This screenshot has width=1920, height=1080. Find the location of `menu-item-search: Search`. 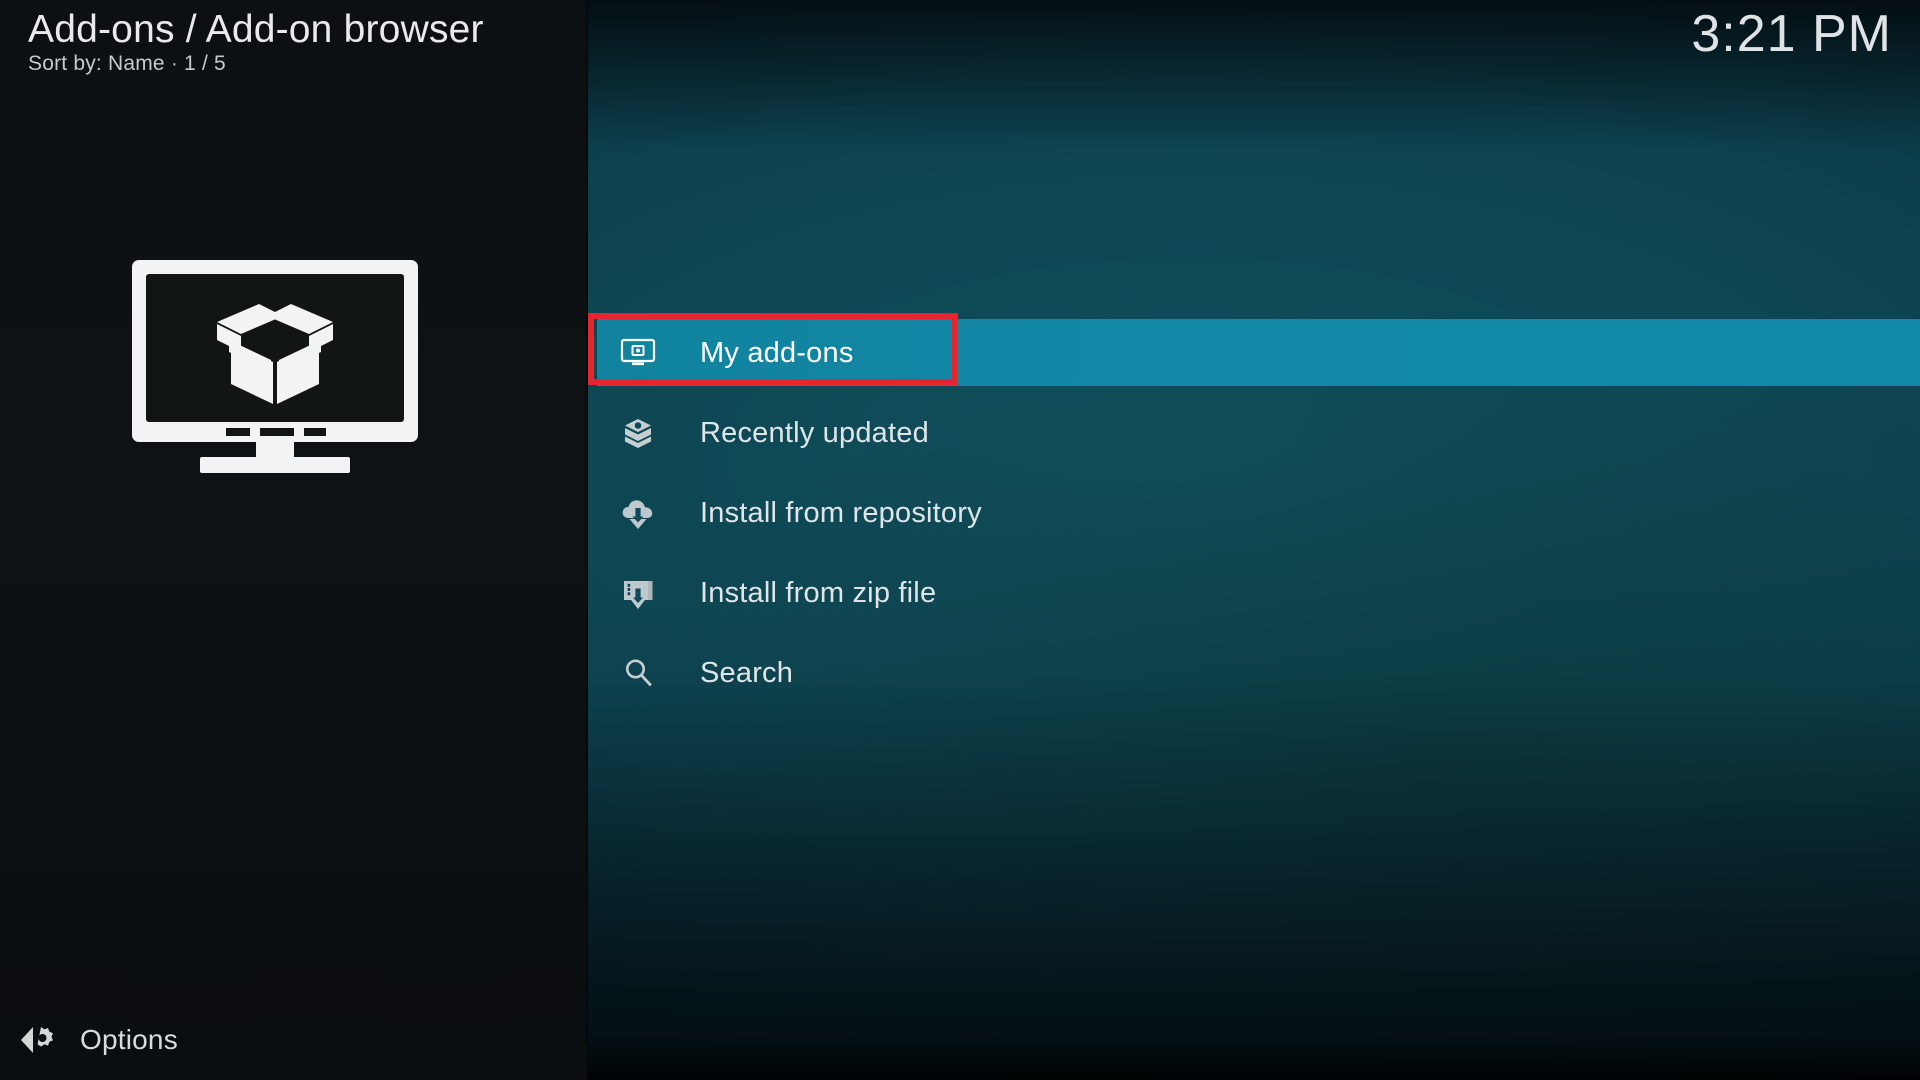

menu-item-search: Search is located at coordinates (960, 673).